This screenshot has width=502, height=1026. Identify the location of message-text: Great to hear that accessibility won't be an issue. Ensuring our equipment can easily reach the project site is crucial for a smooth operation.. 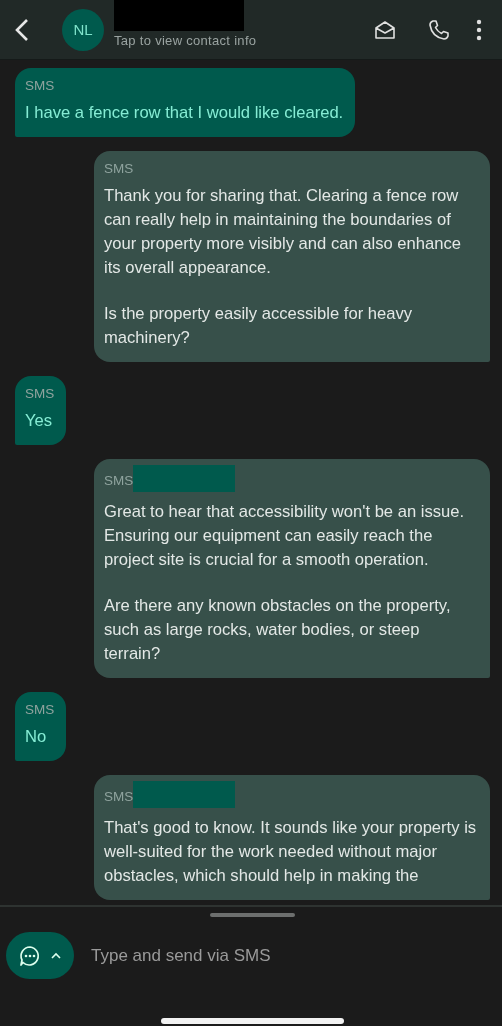
(285, 536).